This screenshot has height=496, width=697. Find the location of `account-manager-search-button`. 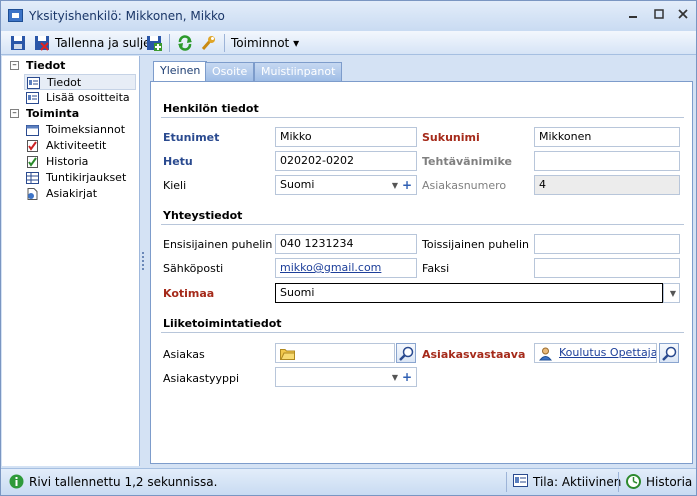

account-manager-search-button is located at coordinates (669, 353).